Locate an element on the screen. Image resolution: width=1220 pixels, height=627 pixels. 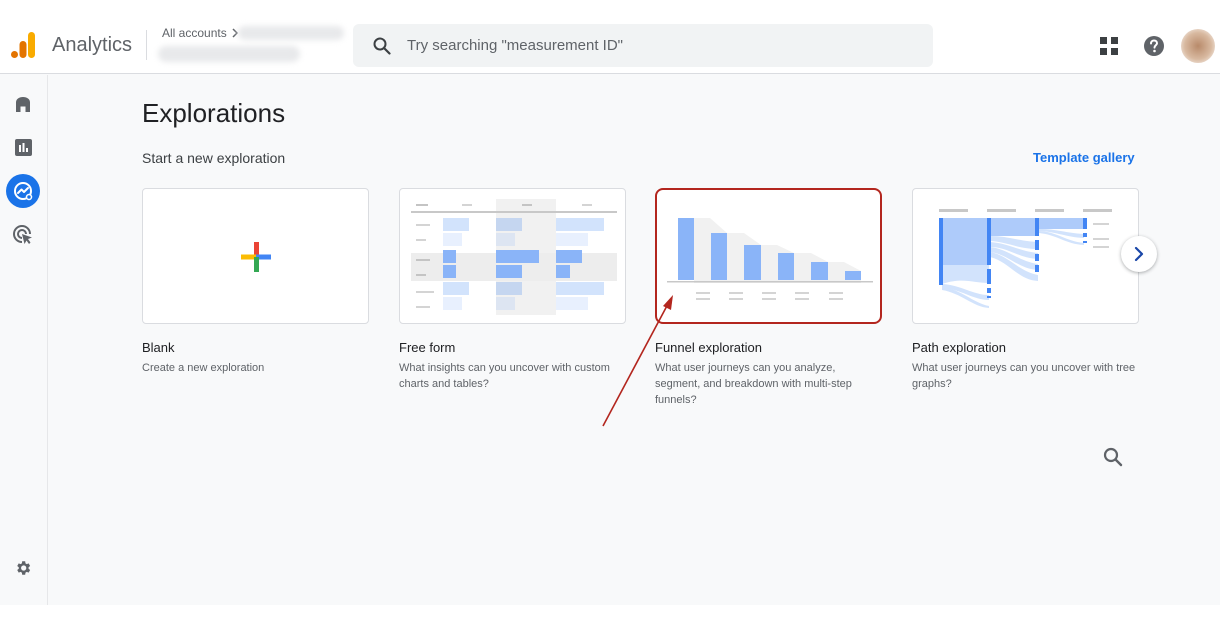
redacted-account-name is located at coordinates (291, 33).